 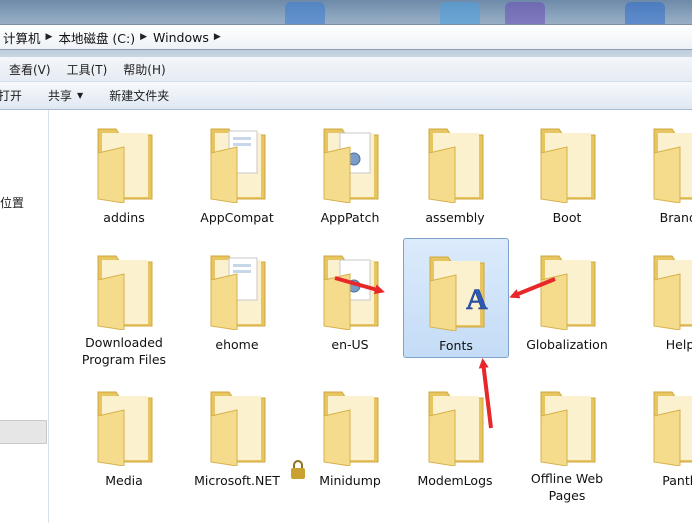 What do you see at coordinates (80, 95) in the screenshot?
I see `dropdown-arrow-icon: ▼` at bounding box center [80, 95].